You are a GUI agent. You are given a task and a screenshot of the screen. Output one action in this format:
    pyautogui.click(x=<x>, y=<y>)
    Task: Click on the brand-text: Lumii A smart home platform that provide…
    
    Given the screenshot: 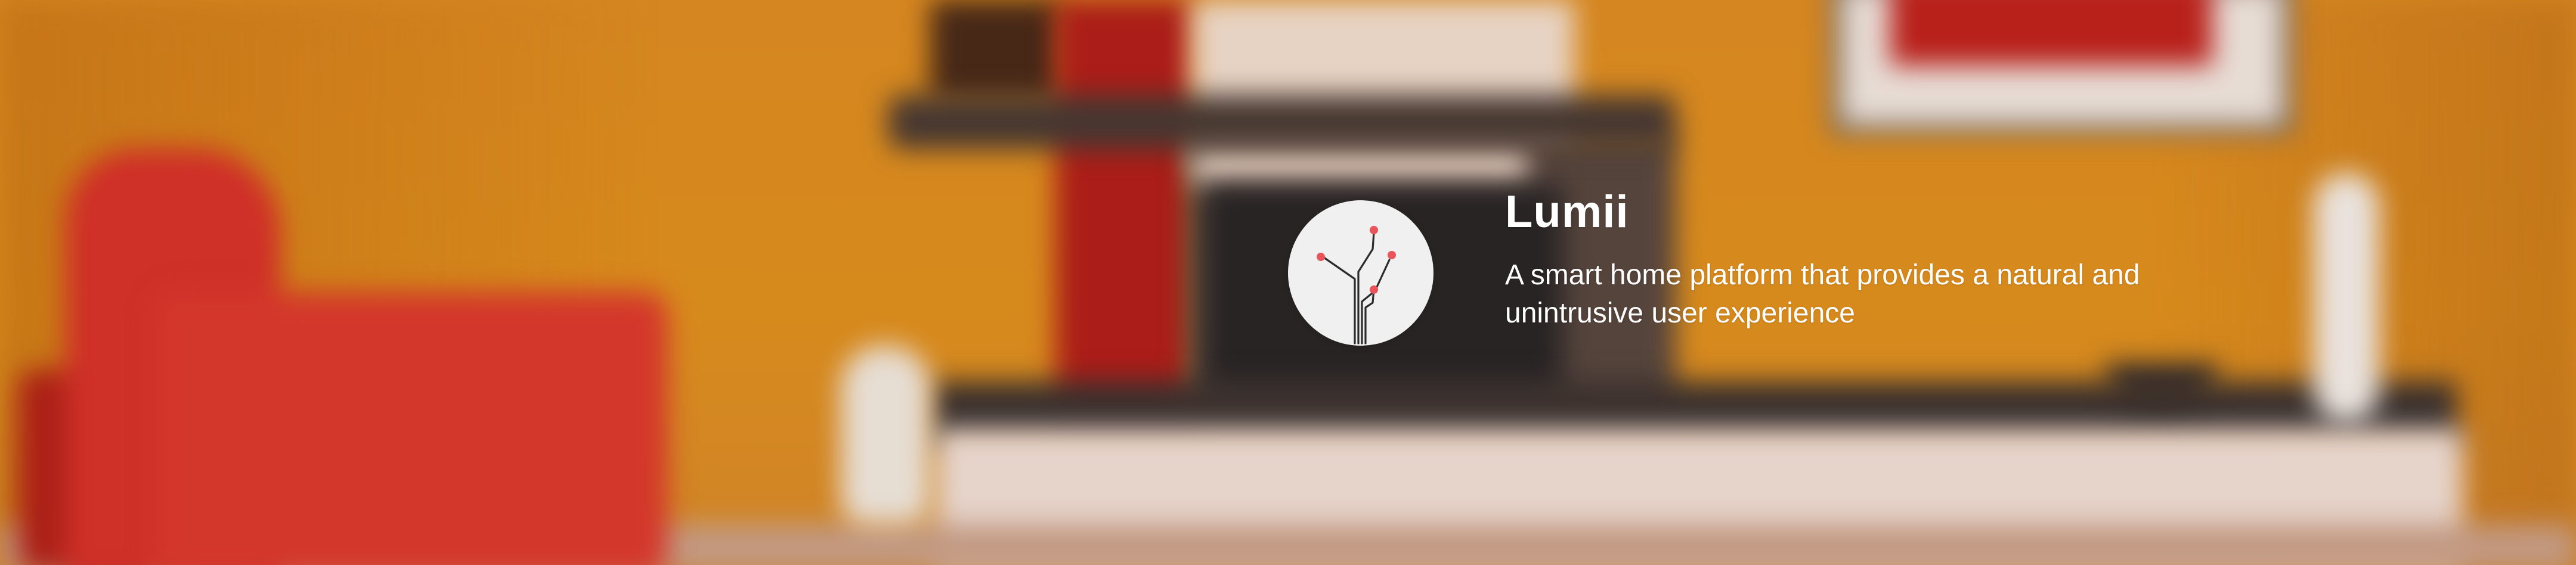 What is the action you would take?
    pyautogui.click(x=1839, y=261)
    